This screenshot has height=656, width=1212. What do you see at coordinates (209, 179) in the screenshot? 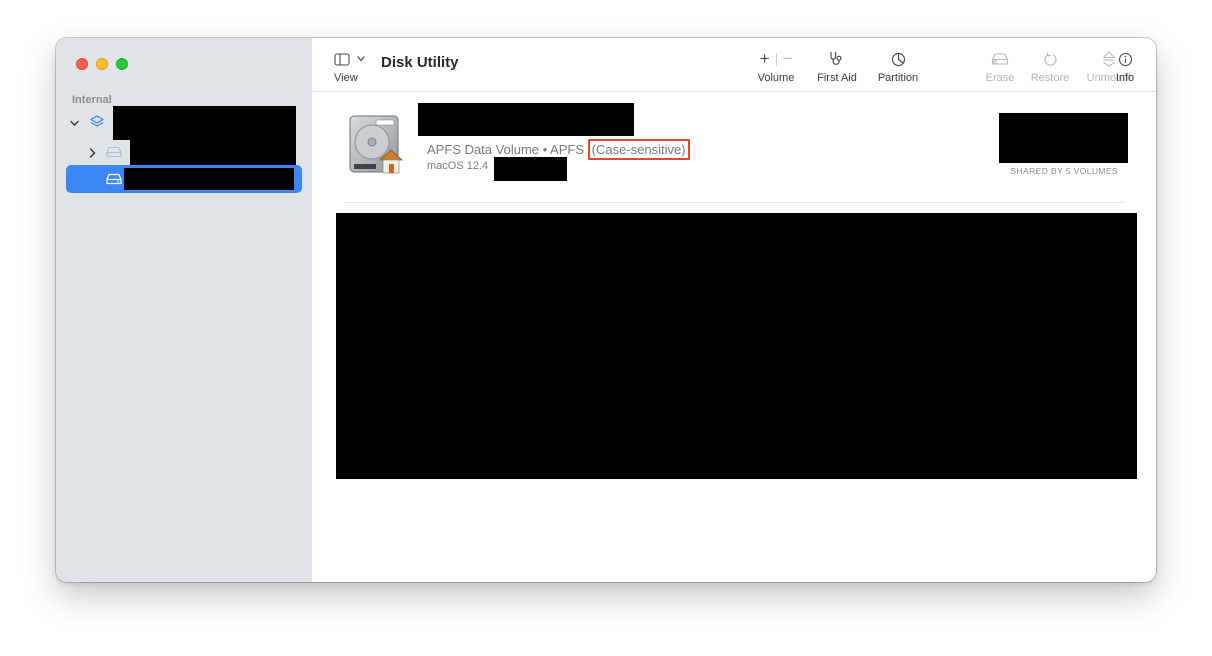
I see `redacted-volume-name` at bounding box center [209, 179].